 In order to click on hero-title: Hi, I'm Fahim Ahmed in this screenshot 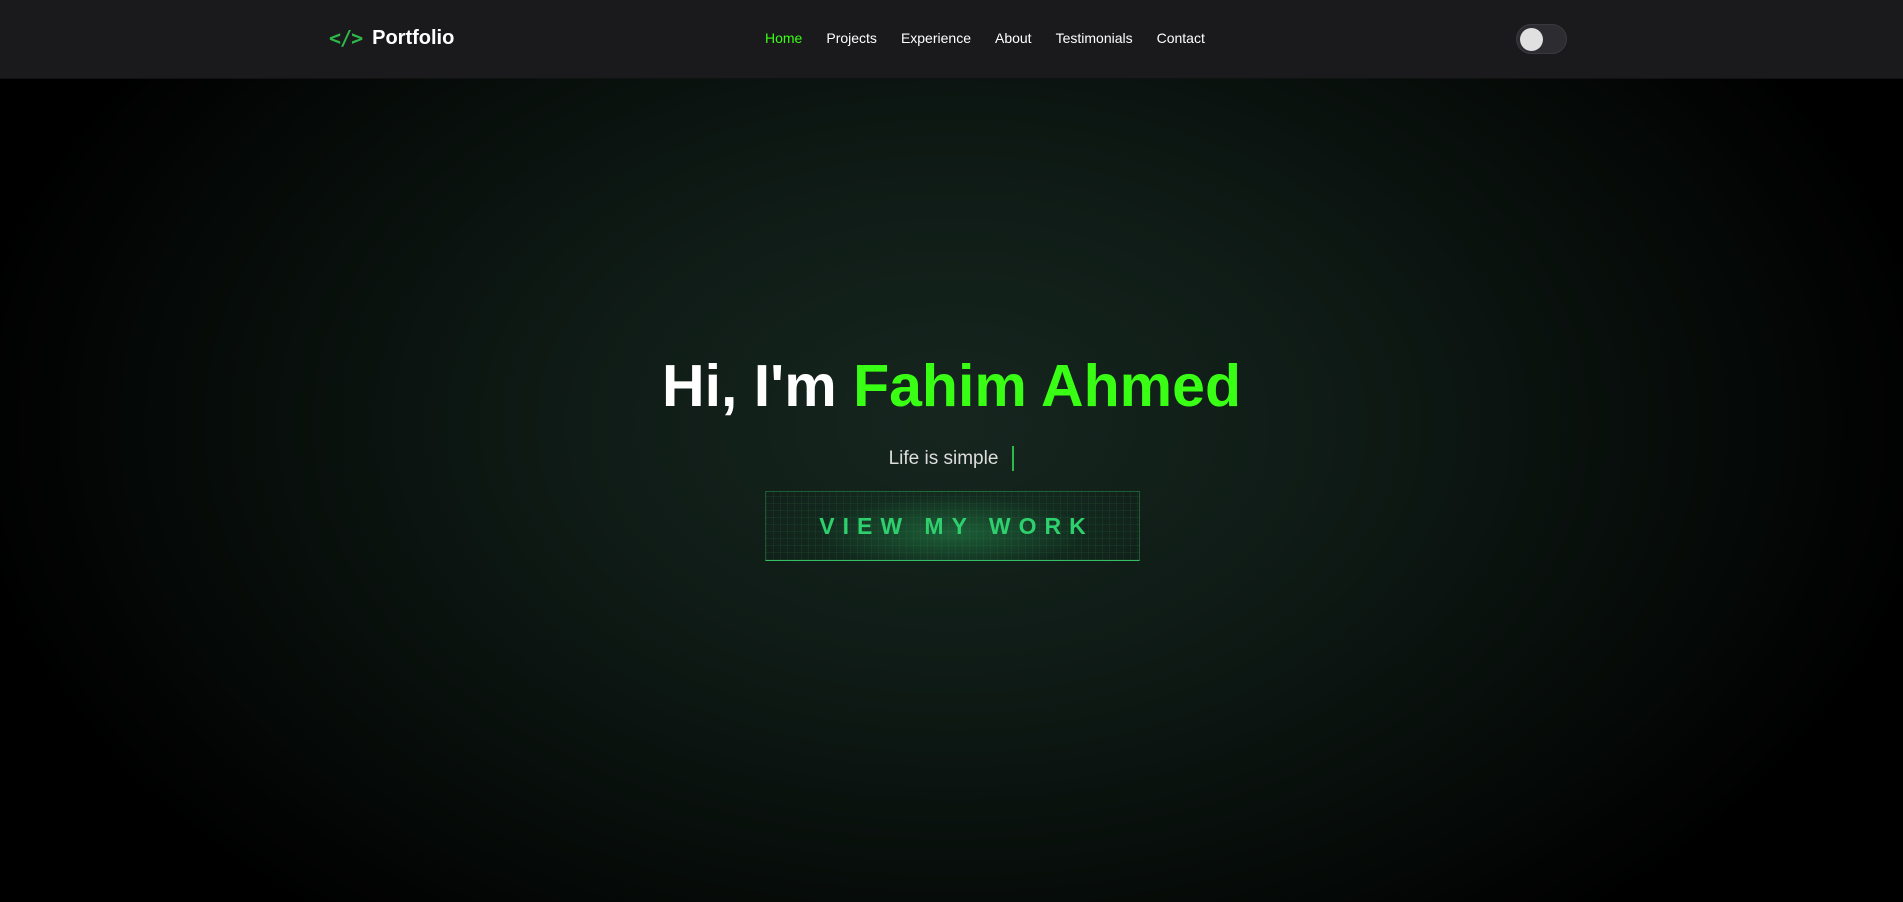, I will do `click(951, 386)`.